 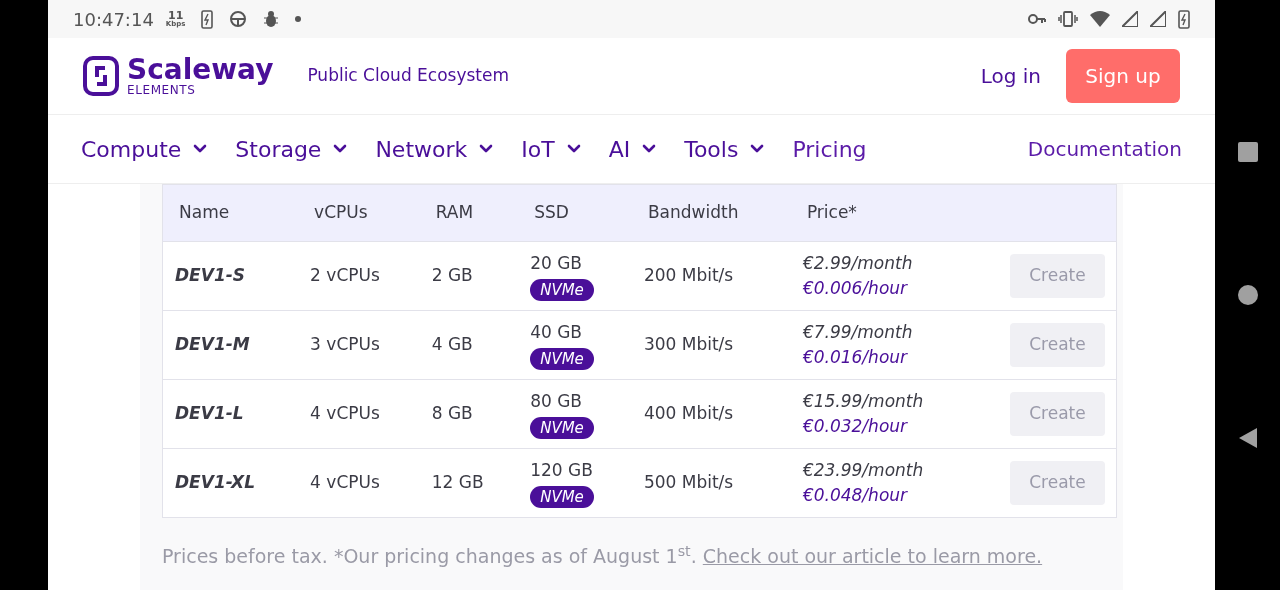 What do you see at coordinates (469, 483) in the screenshot?
I see `table-cell: 12 GB` at bounding box center [469, 483].